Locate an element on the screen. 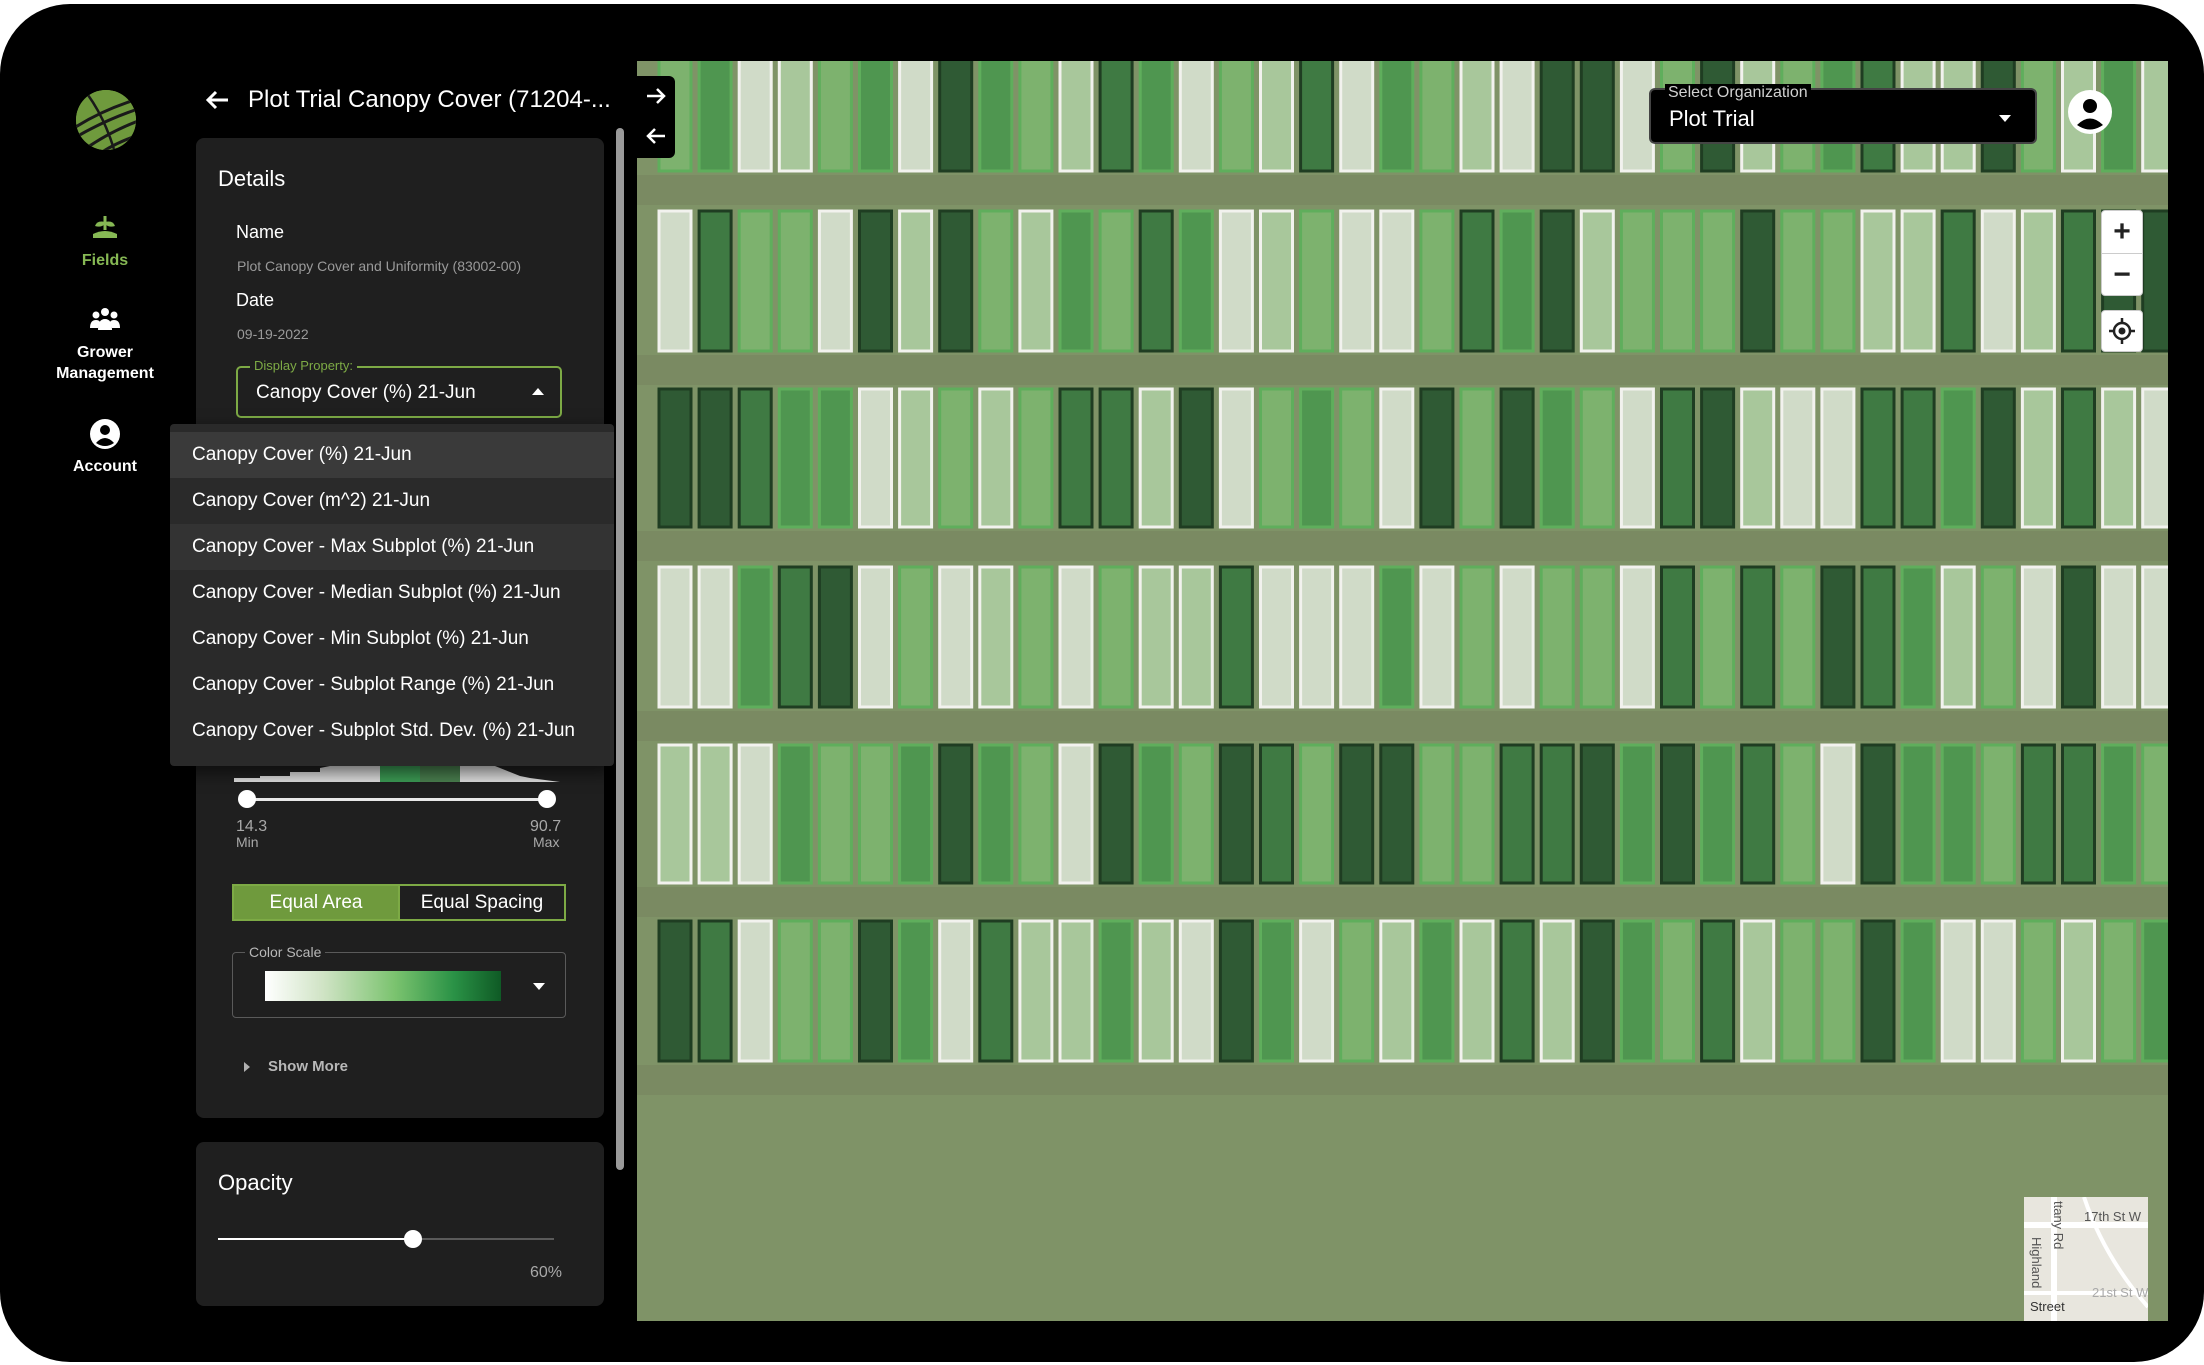  equal-area-button: Equal Area is located at coordinates (316, 902).